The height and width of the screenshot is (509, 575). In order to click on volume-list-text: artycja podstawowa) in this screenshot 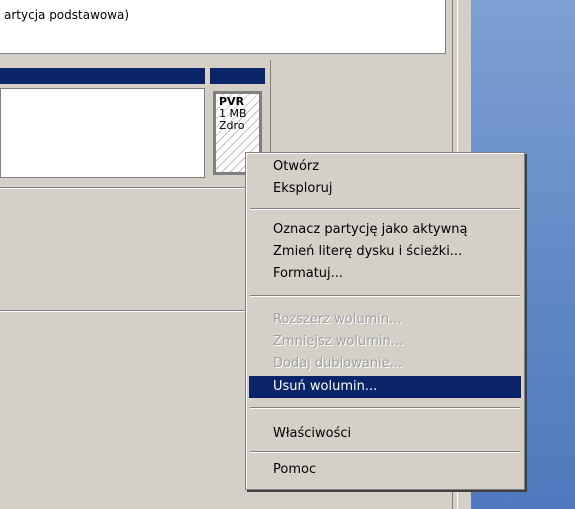, I will do `click(67, 15)`.